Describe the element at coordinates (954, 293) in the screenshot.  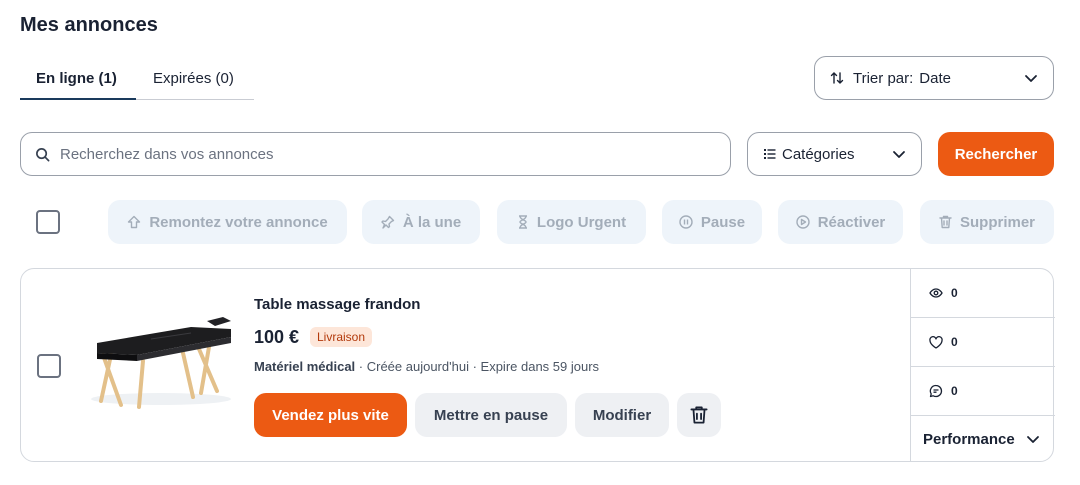
I see `views-count: 0` at that location.